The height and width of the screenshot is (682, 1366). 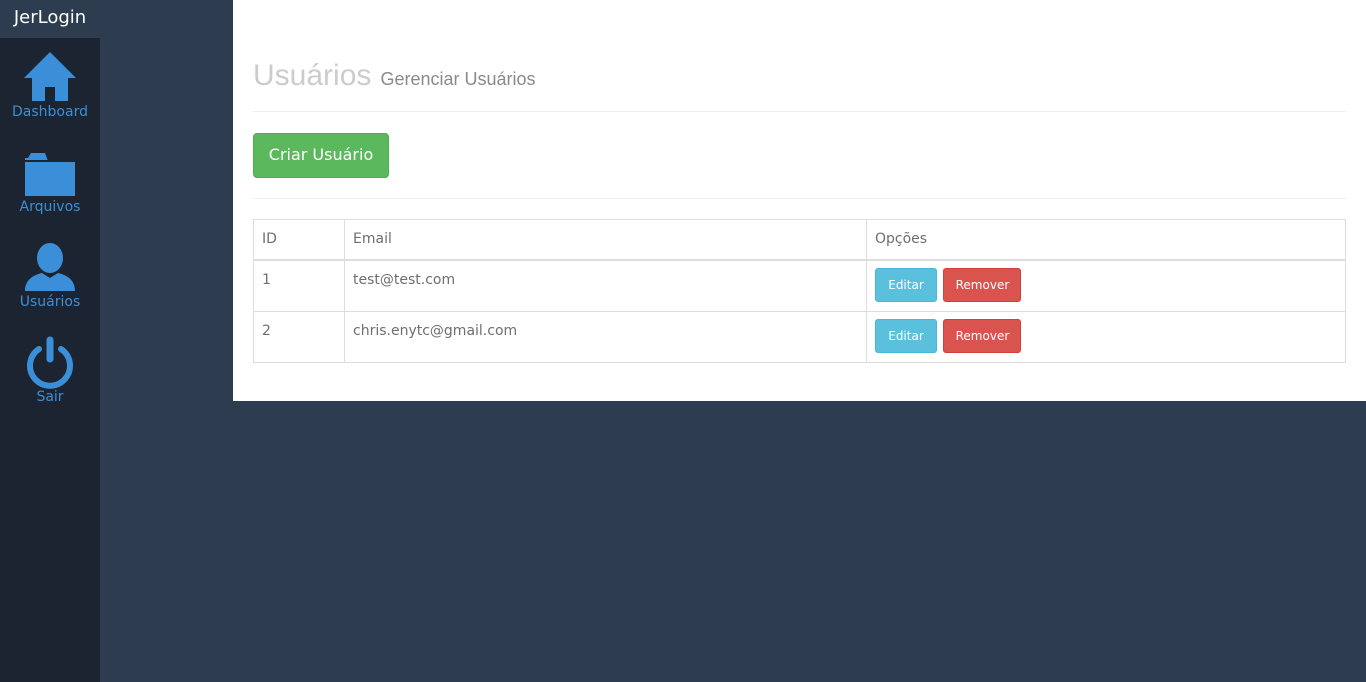 What do you see at coordinates (50, 363) in the screenshot?
I see `power-icon` at bounding box center [50, 363].